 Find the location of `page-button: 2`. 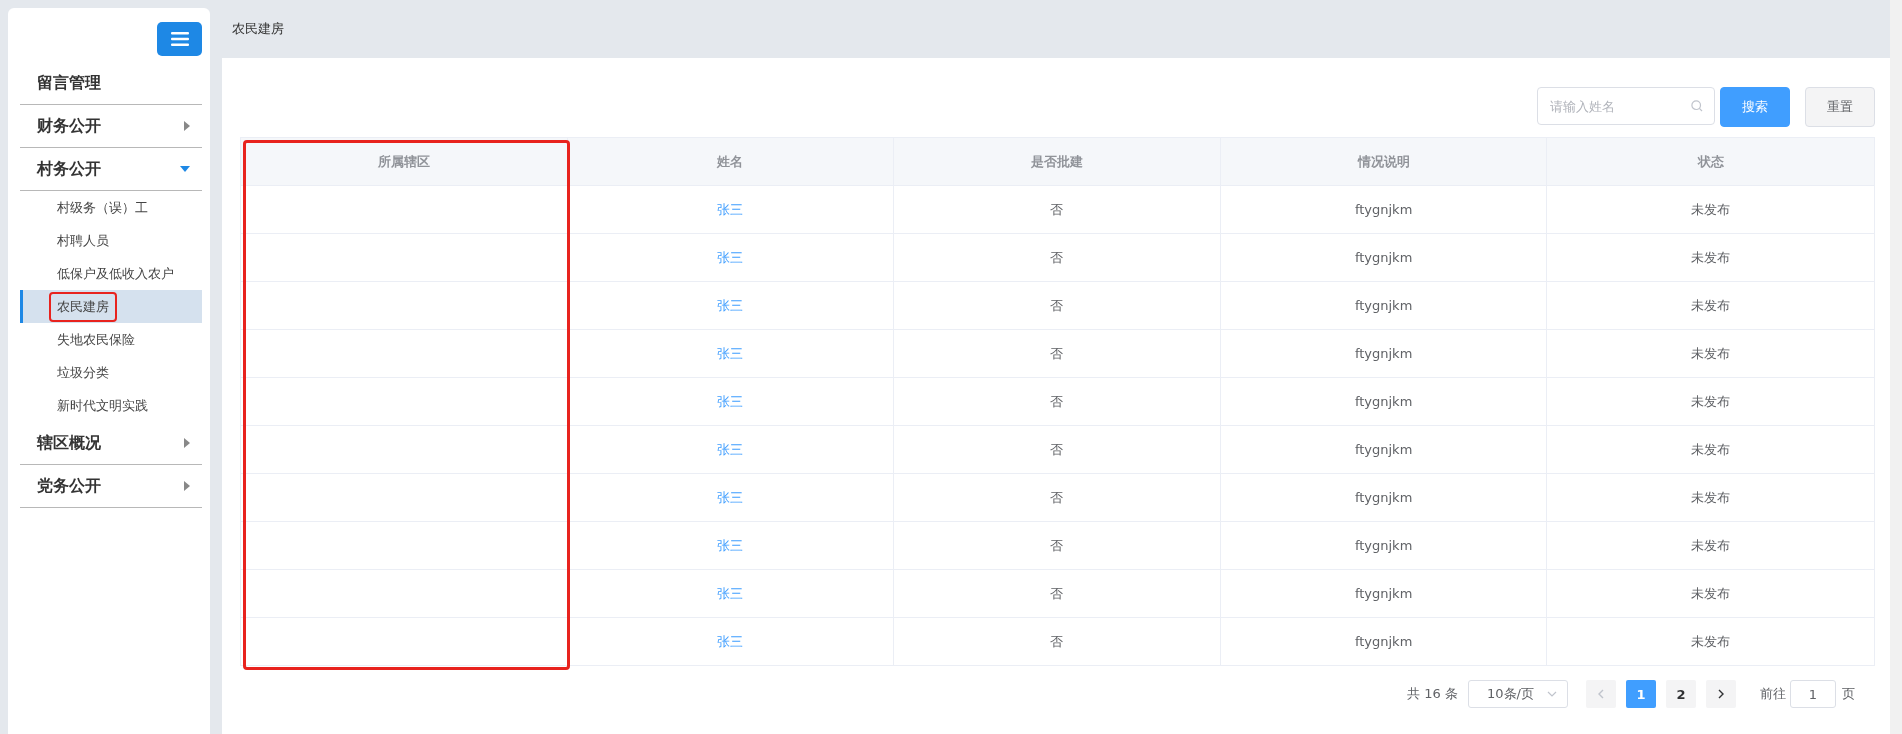

page-button: 2 is located at coordinates (1681, 694).